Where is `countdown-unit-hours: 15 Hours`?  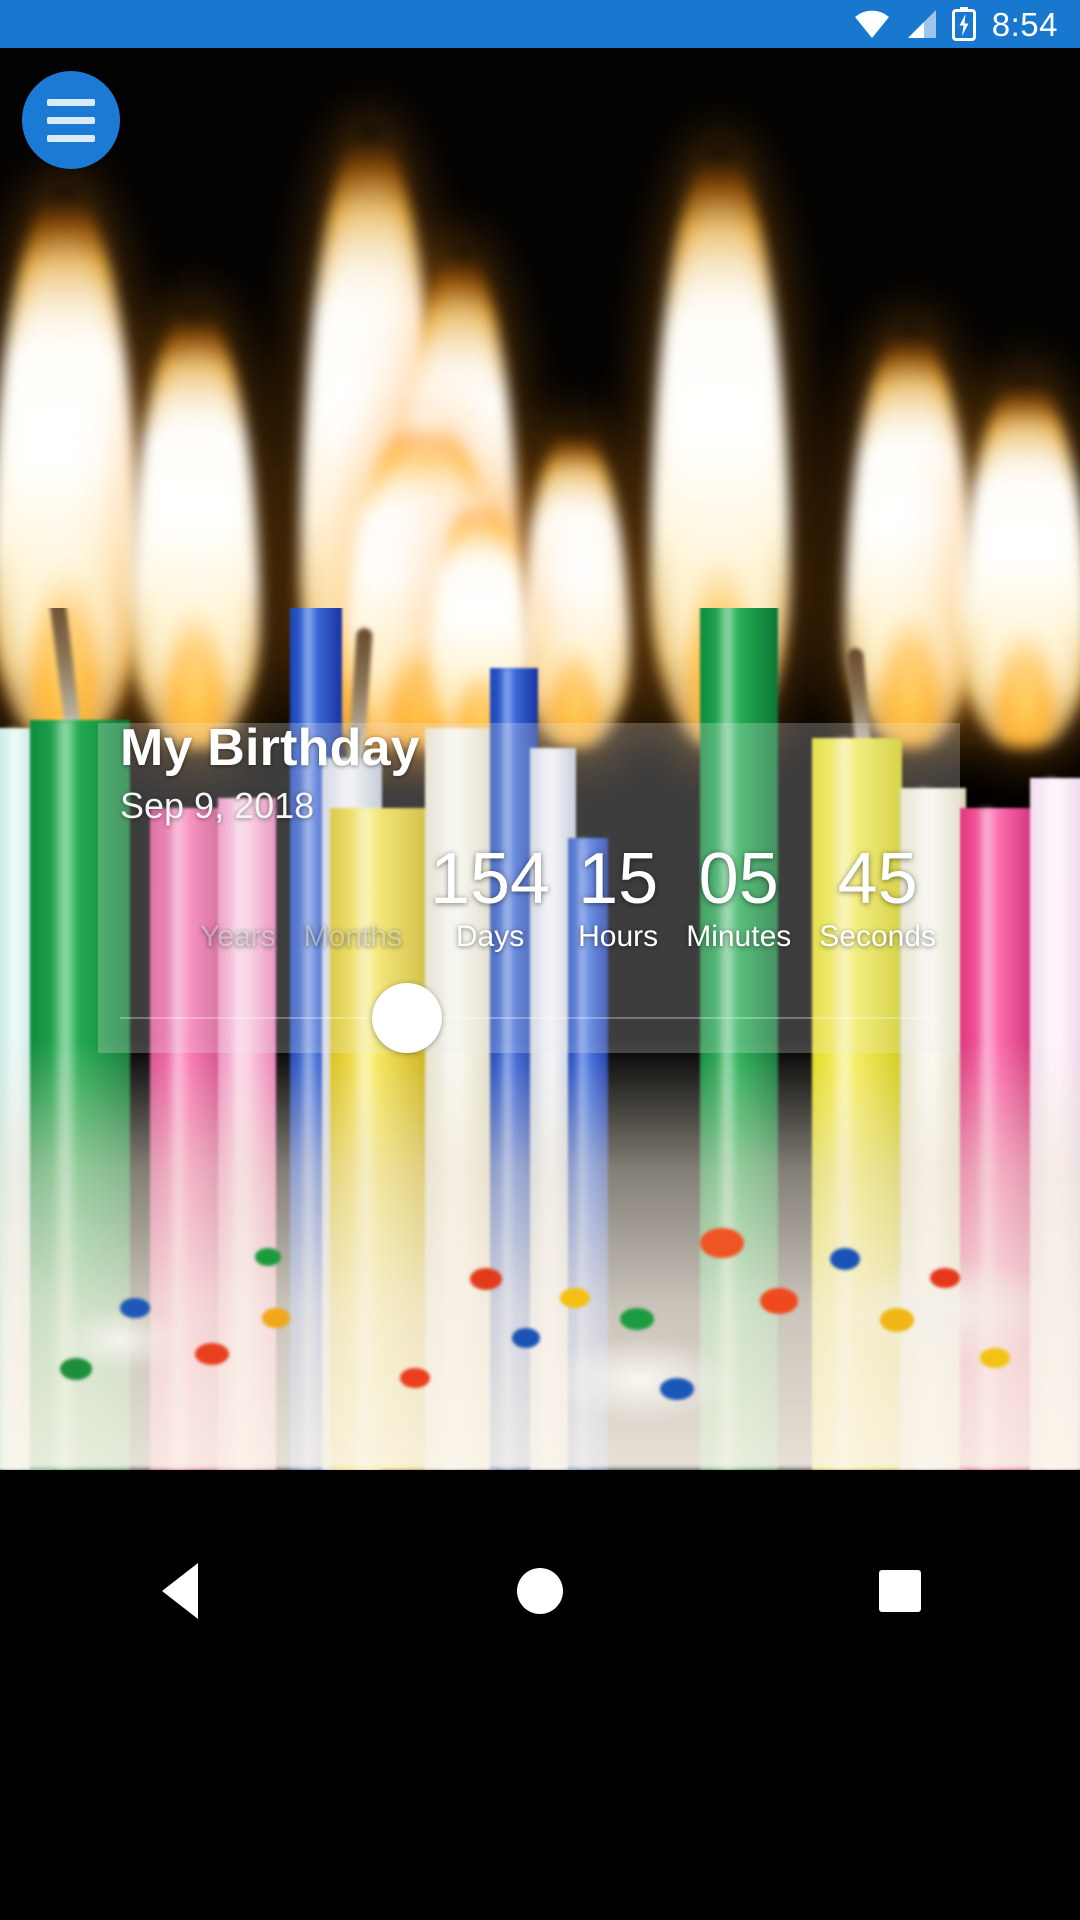 countdown-unit-hours: 15 Hours is located at coordinates (618, 896).